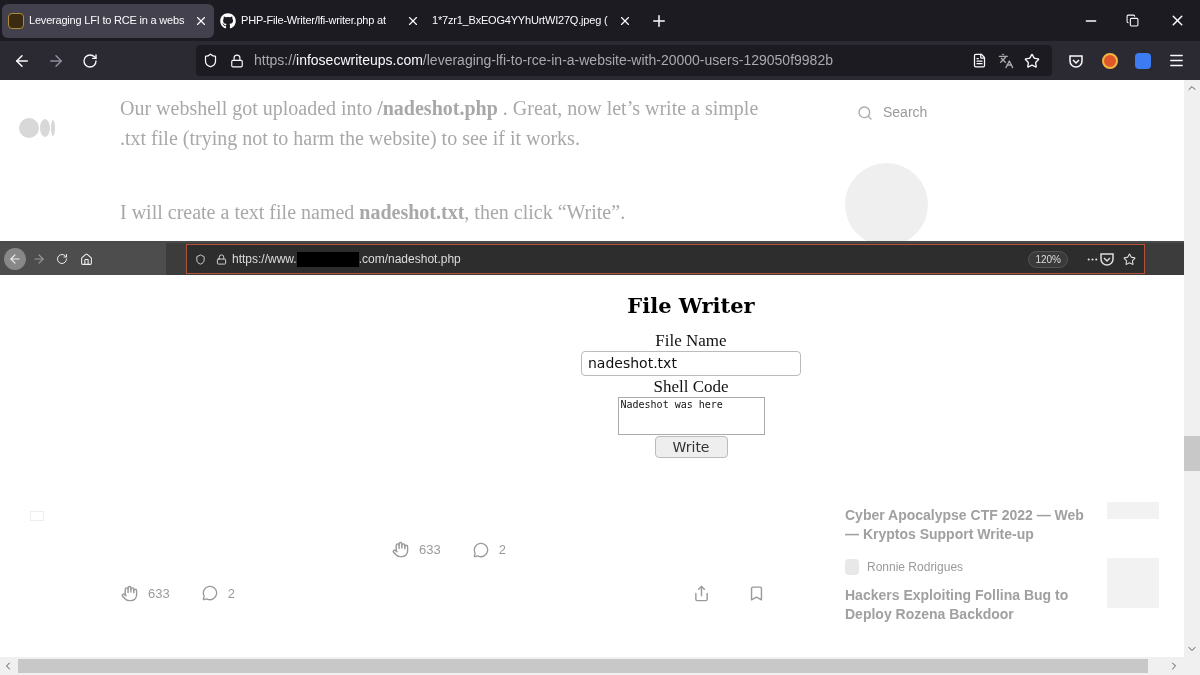 The image size is (1200, 675). What do you see at coordinates (691, 416) in the screenshot?
I see `text-area: Nadeshot was here` at bounding box center [691, 416].